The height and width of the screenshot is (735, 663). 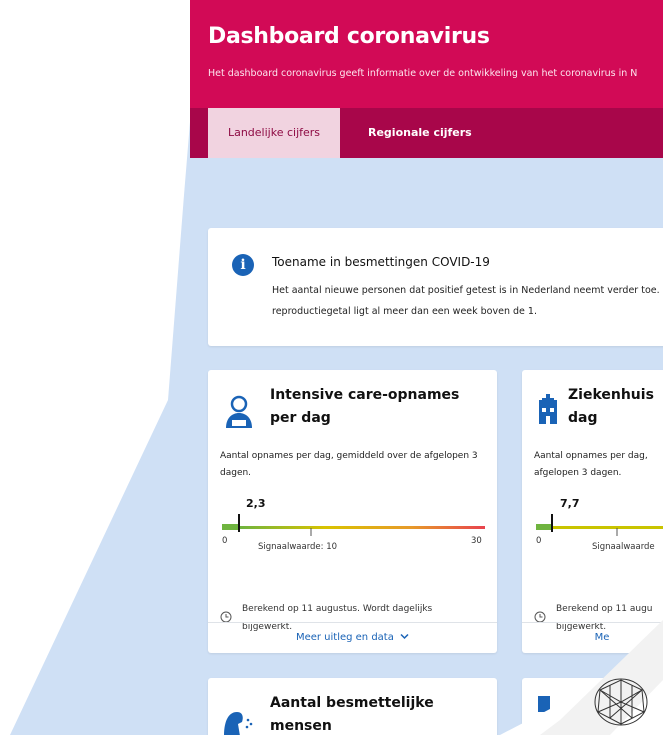 What do you see at coordinates (476, 541) in the screenshot?
I see `scale-max-label: 30` at bounding box center [476, 541].